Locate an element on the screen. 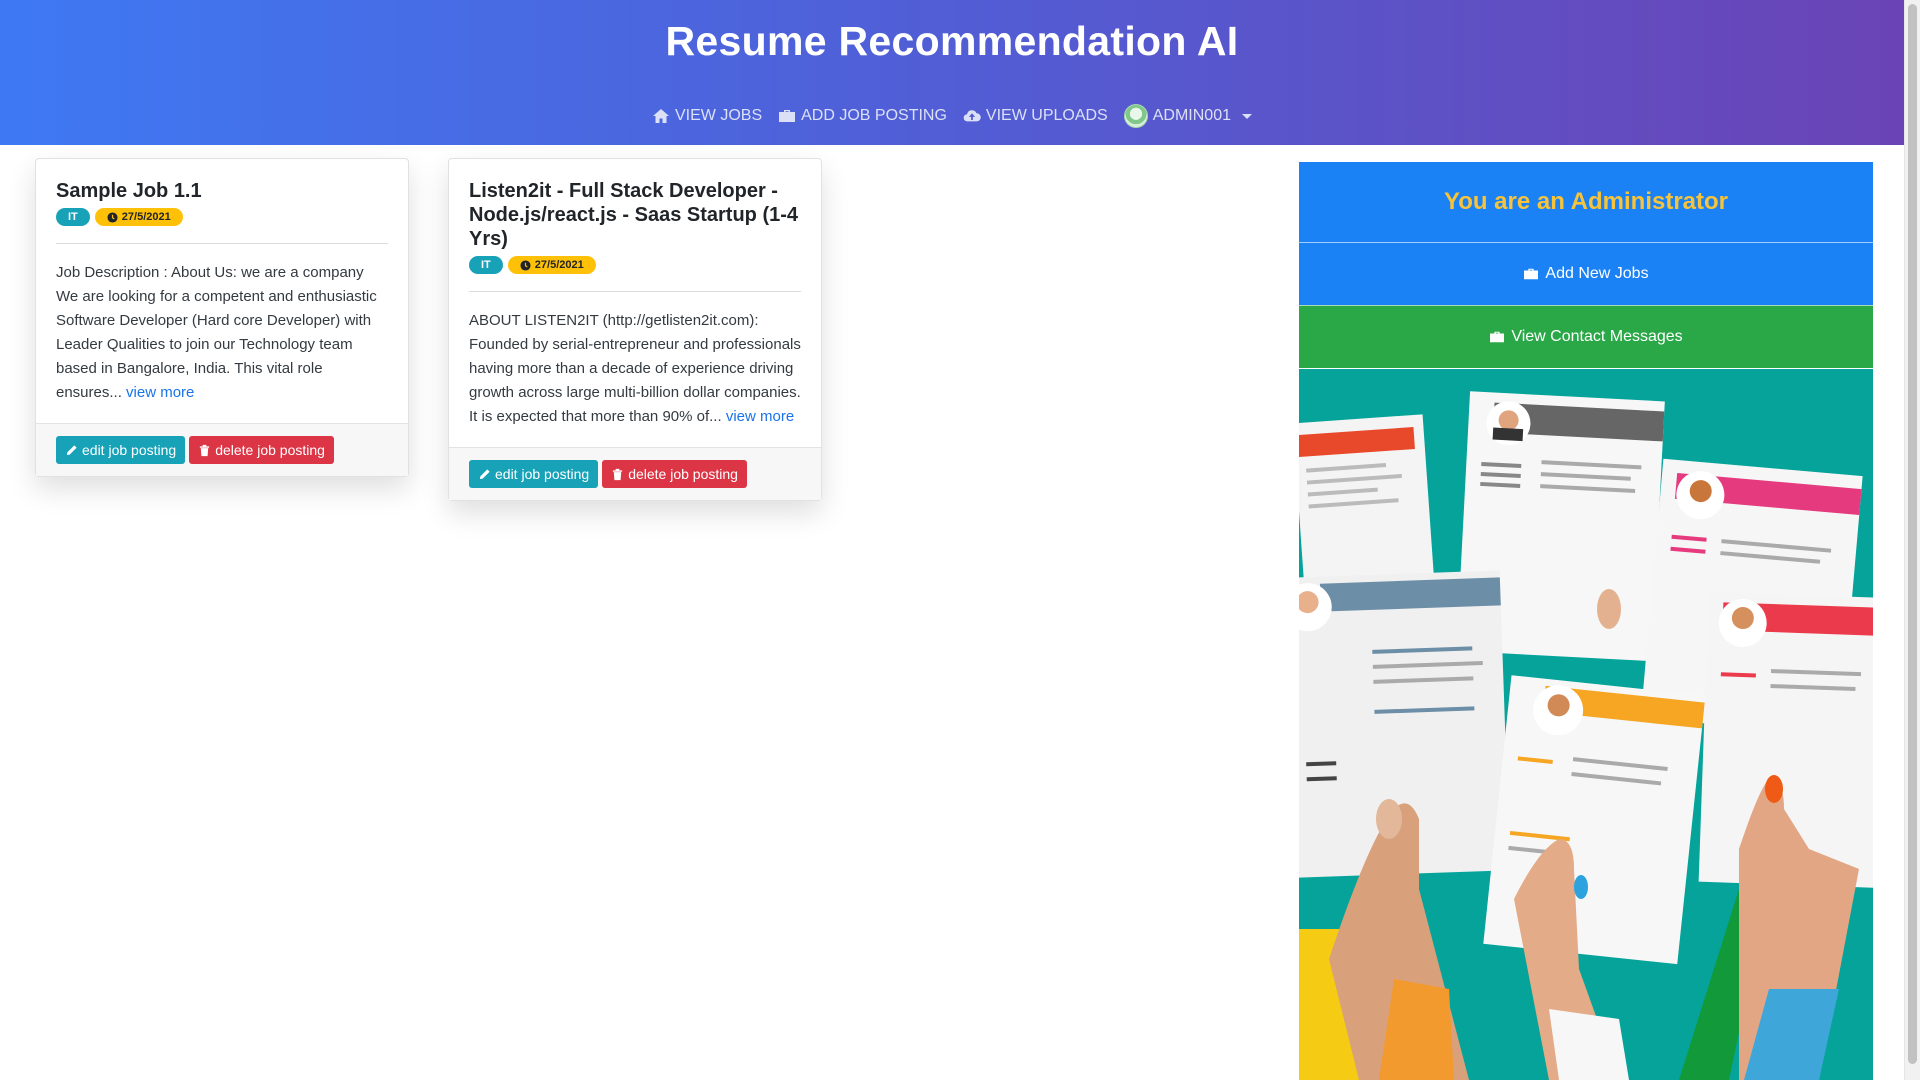 The width and height of the screenshot is (1920, 1080). avatar is located at coordinates (1135, 116).